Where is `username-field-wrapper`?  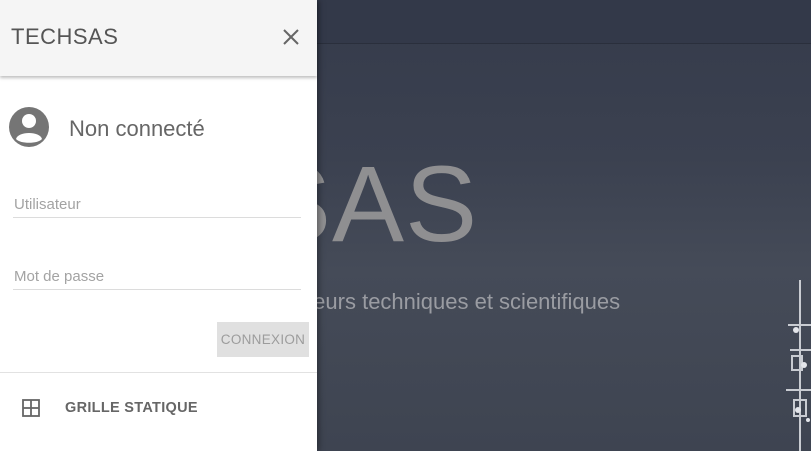 username-field-wrapper is located at coordinates (157, 205).